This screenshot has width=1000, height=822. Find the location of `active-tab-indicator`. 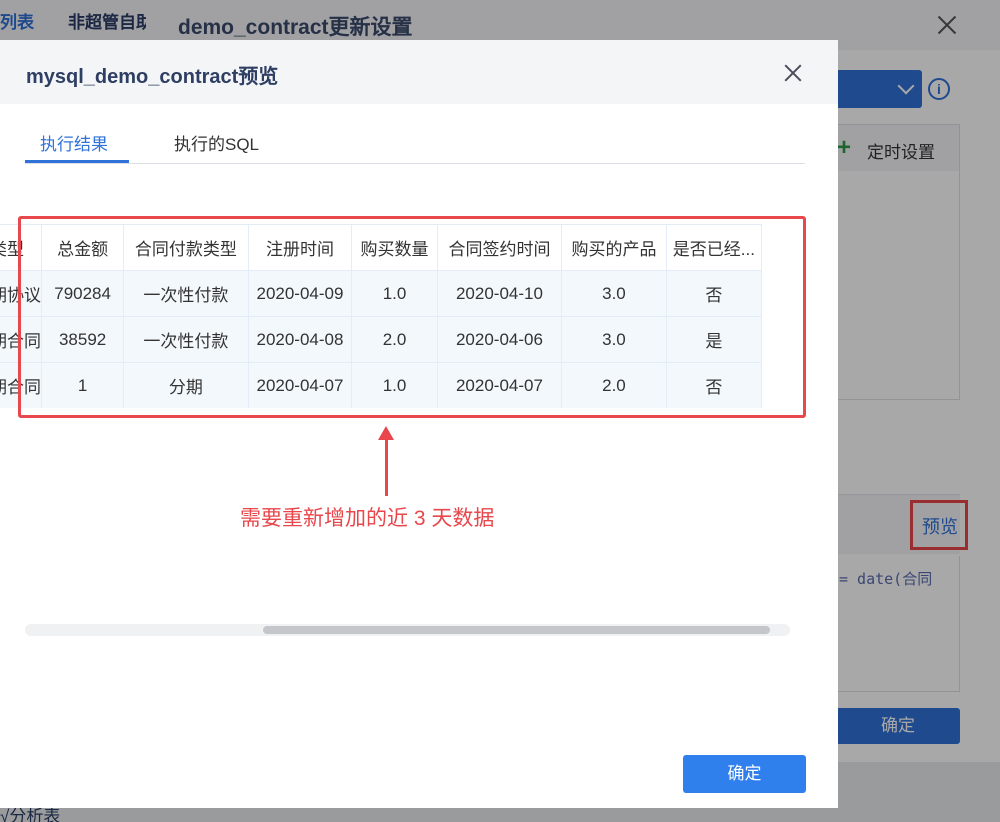

active-tab-indicator is located at coordinates (77, 161).